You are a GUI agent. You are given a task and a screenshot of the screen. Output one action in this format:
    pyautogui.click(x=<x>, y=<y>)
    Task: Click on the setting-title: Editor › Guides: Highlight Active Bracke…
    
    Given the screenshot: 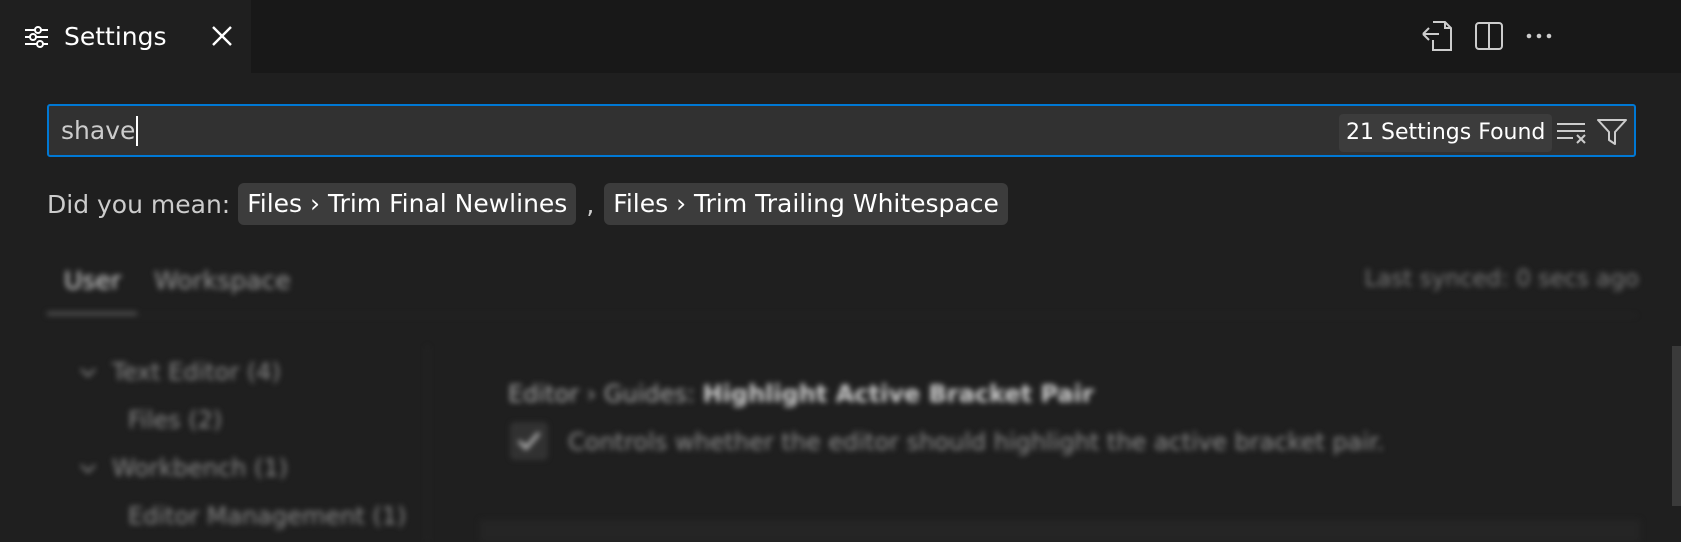 What is the action you would take?
    pyautogui.click(x=801, y=394)
    